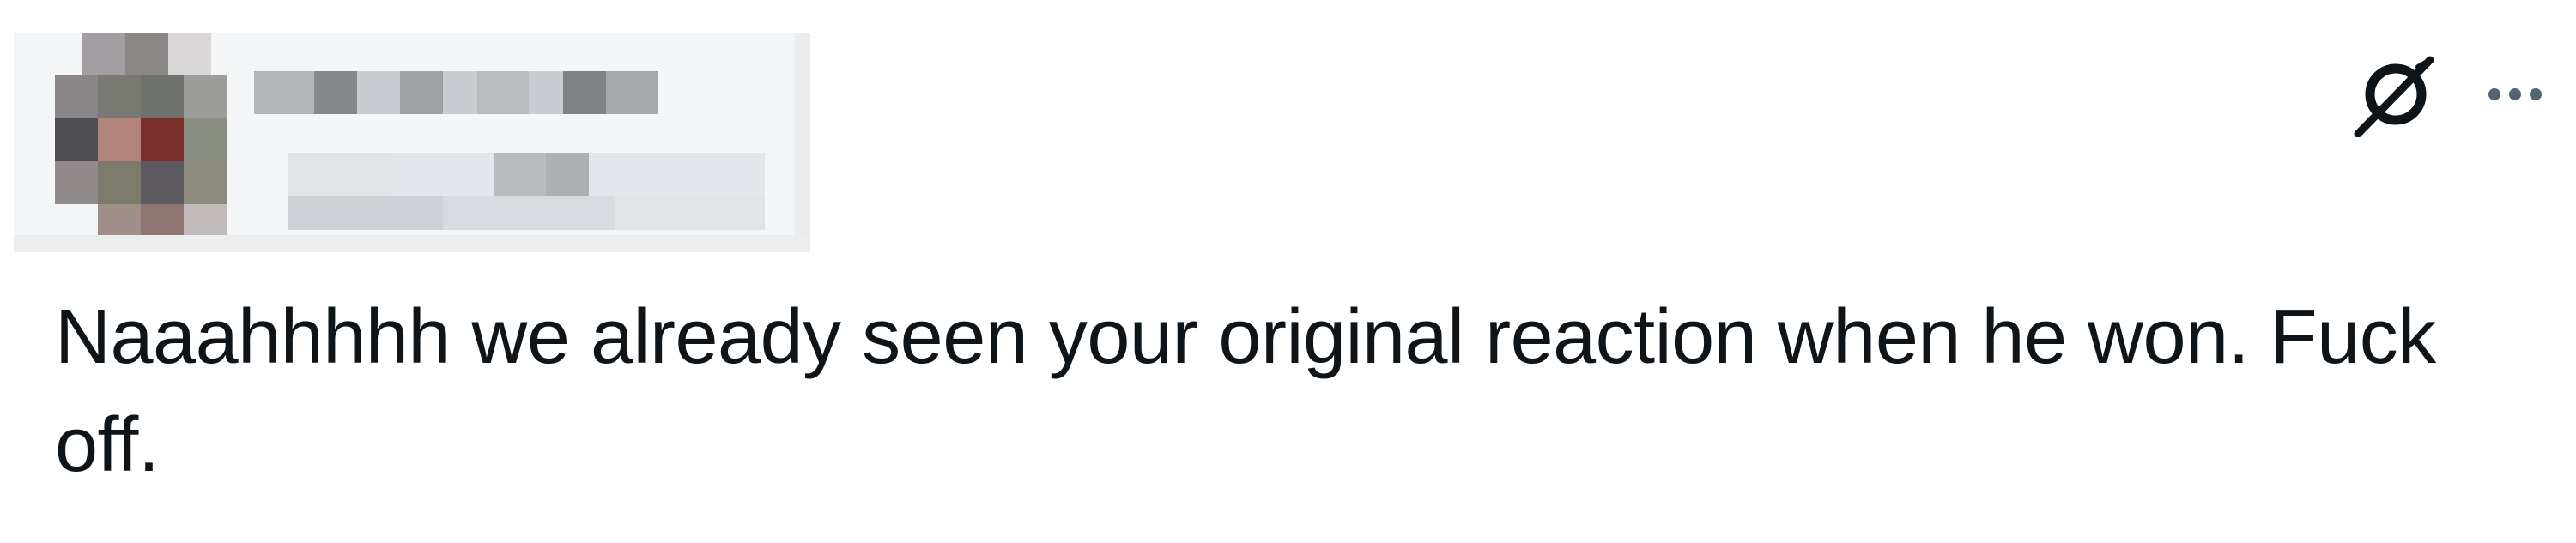 The height and width of the screenshot is (543, 2576). Describe the element at coordinates (526, 191) in the screenshot. I see `redacted-handle` at that location.